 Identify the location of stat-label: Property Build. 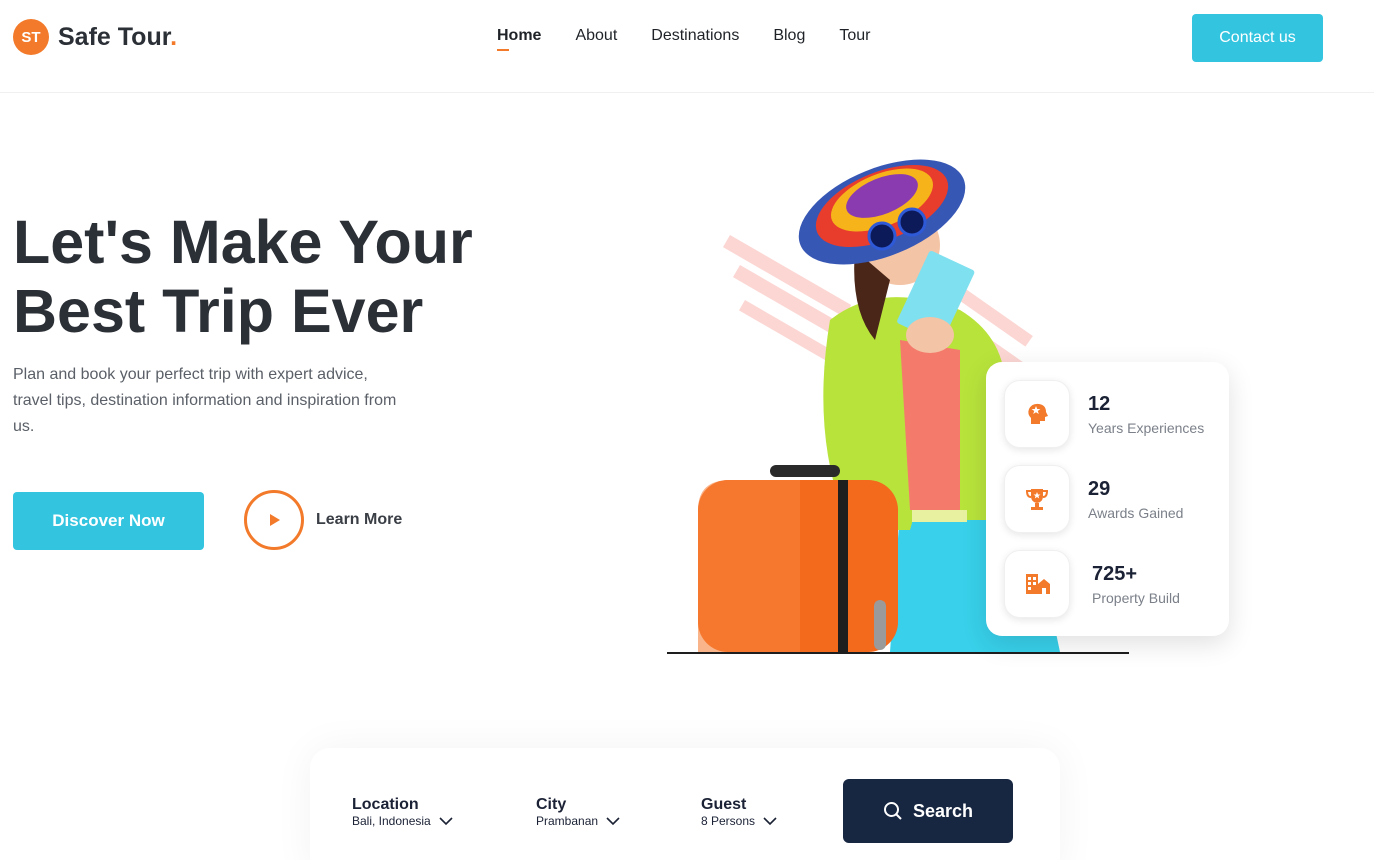
(1136, 597).